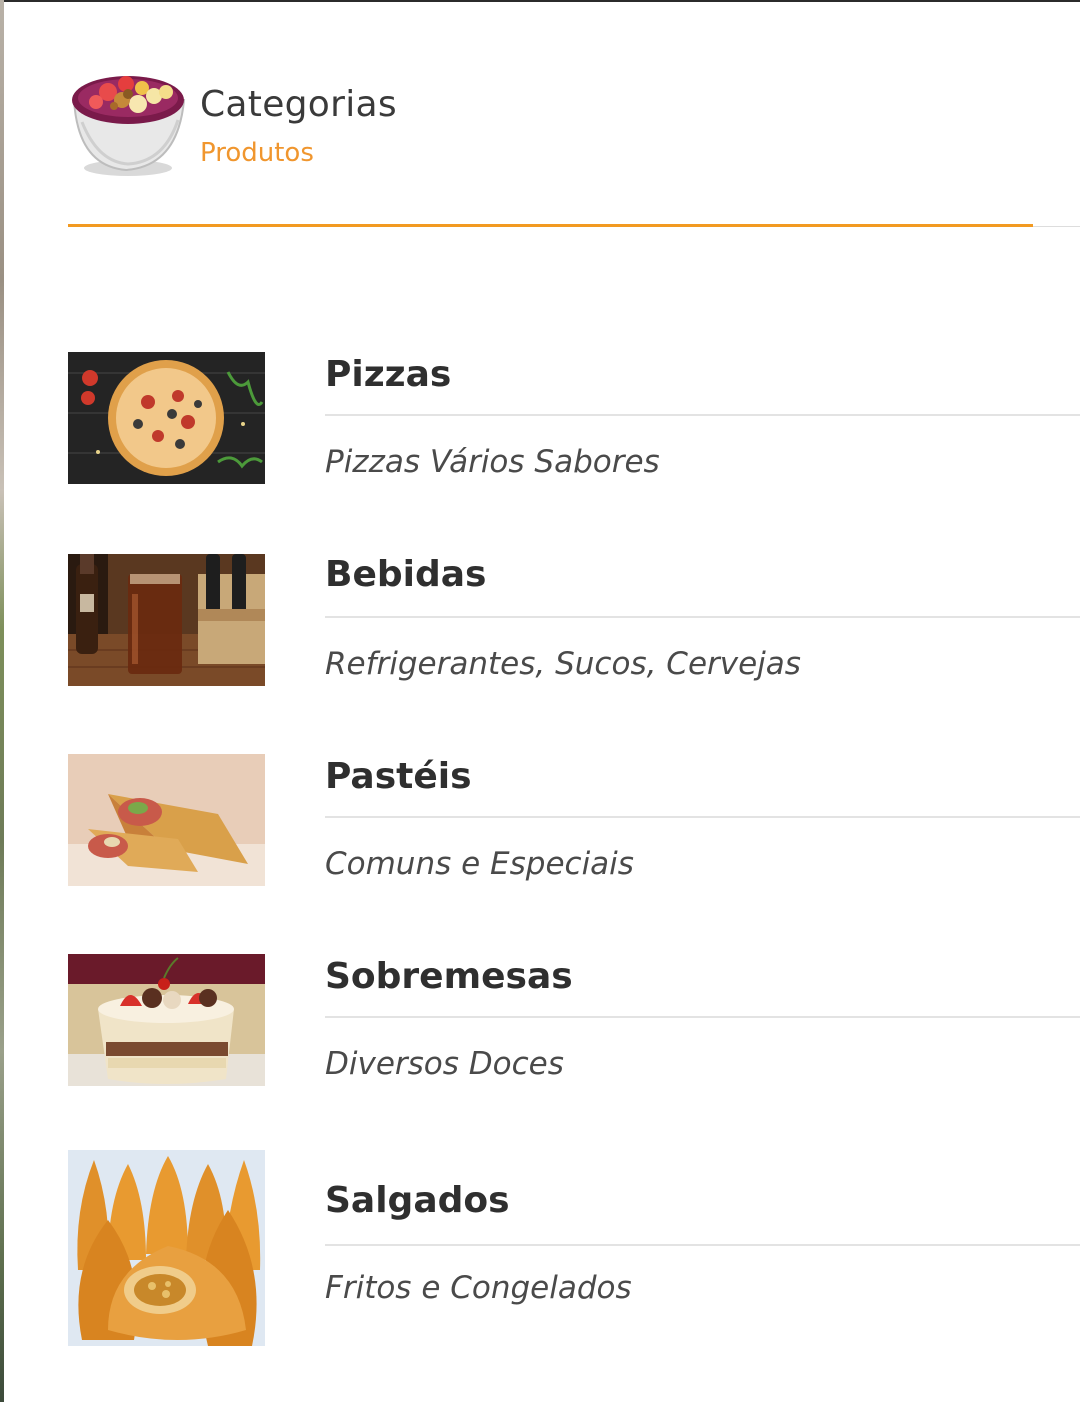  Describe the element at coordinates (398, 776) in the screenshot. I see `category-title: Pastéis` at that location.